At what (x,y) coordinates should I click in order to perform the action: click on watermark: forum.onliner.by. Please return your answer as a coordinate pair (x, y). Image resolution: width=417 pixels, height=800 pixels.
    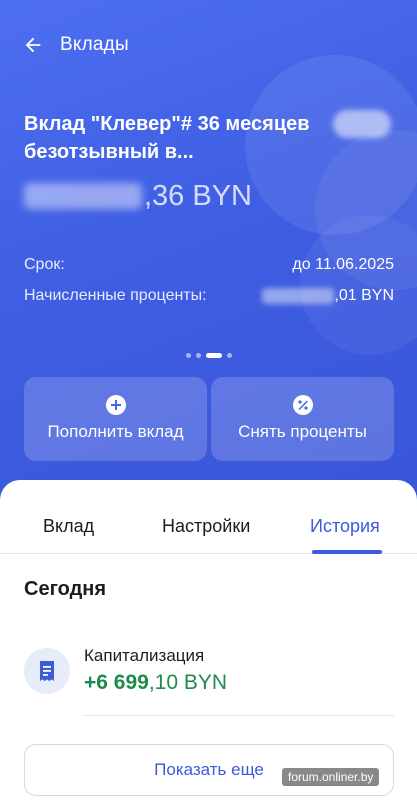
    Looking at the image, I should click on (331, 777).